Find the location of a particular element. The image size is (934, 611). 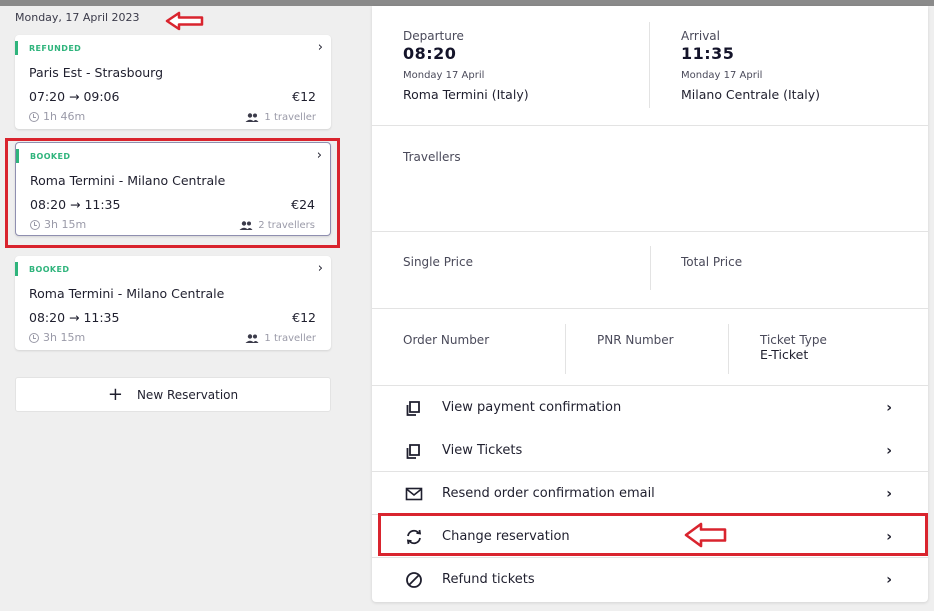

travellers-label: Travellers is located at coordinates (432, 157).